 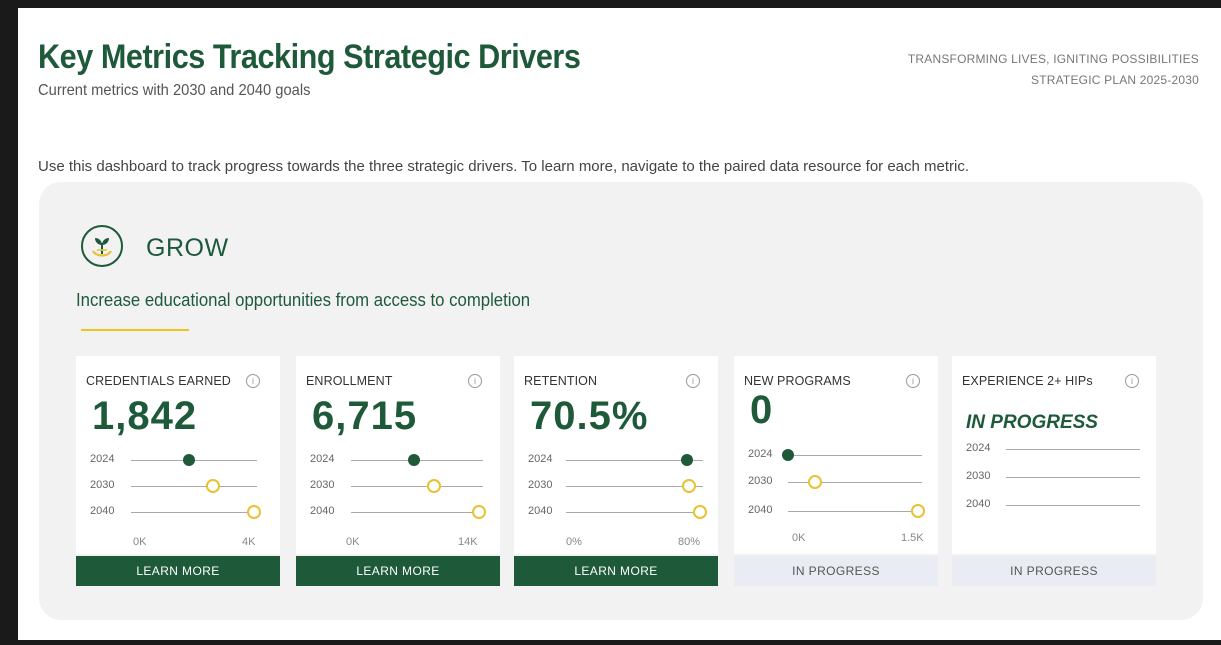 I want to click on page-subtitle: Current metrics with 2030 and 2040 goals, so click(x=174, y=90).